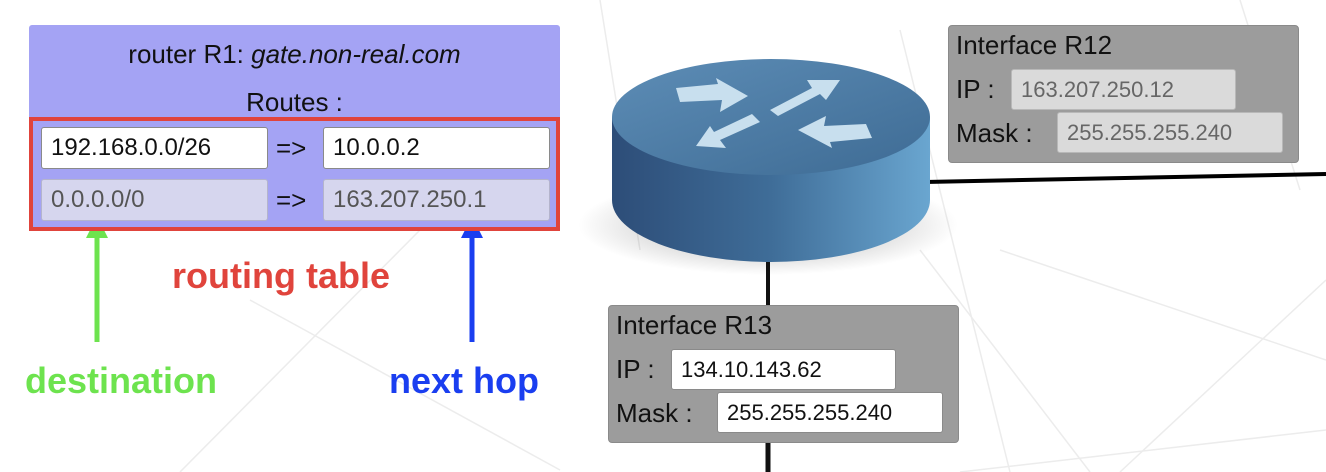  What do you see at coordinates (97, 279) in the screenshot?
I see `destination-arrow-icon` at bounding box center [97, 279].